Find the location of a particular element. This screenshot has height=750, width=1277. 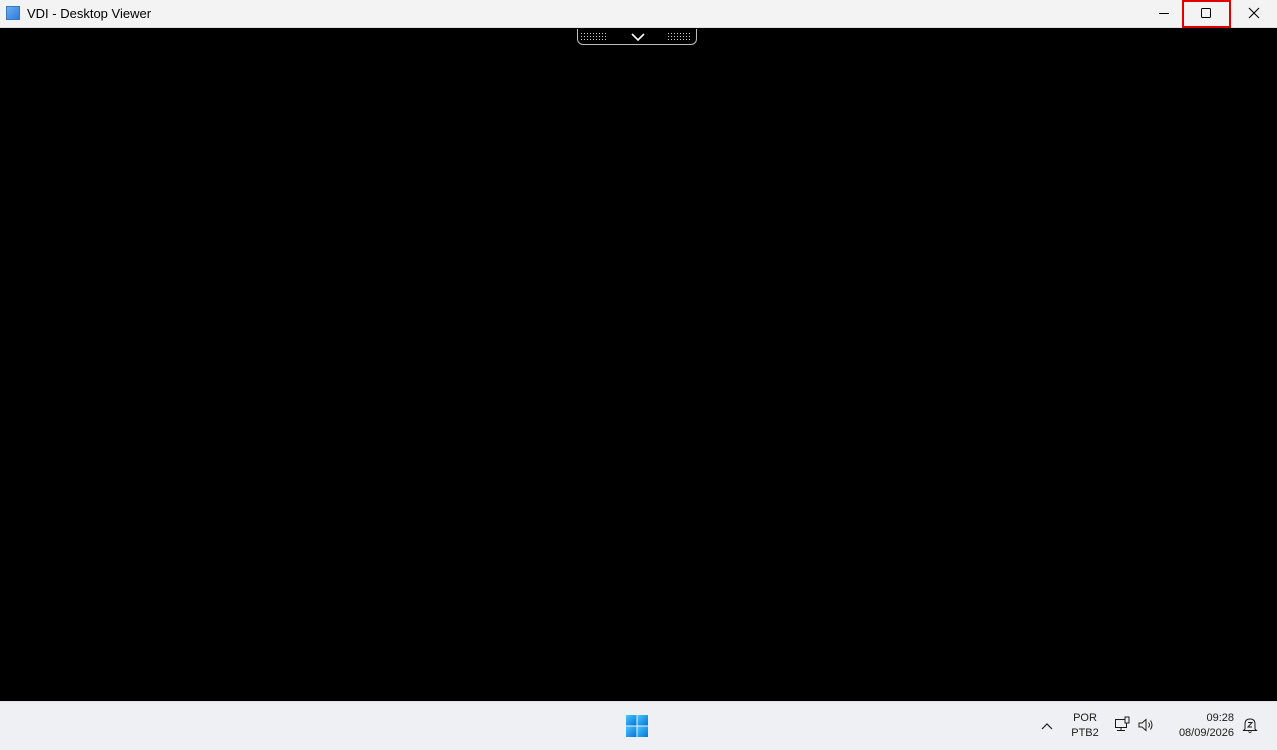

clock-time: 09:28 is located at coordinates (1220, 718).